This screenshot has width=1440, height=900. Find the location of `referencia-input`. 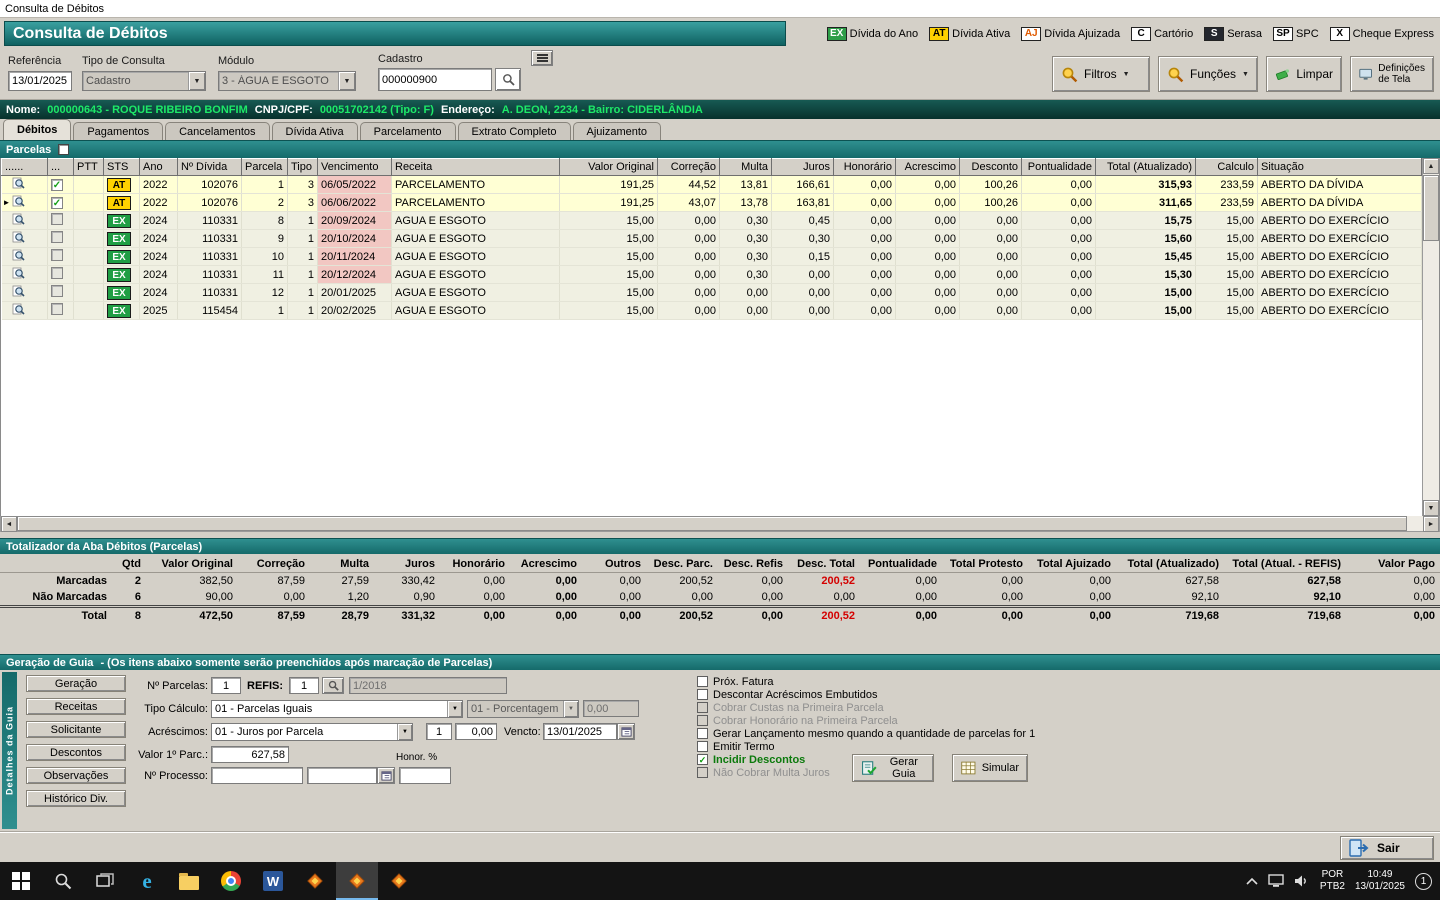

referencia-input is located at coordinates (40, 81).